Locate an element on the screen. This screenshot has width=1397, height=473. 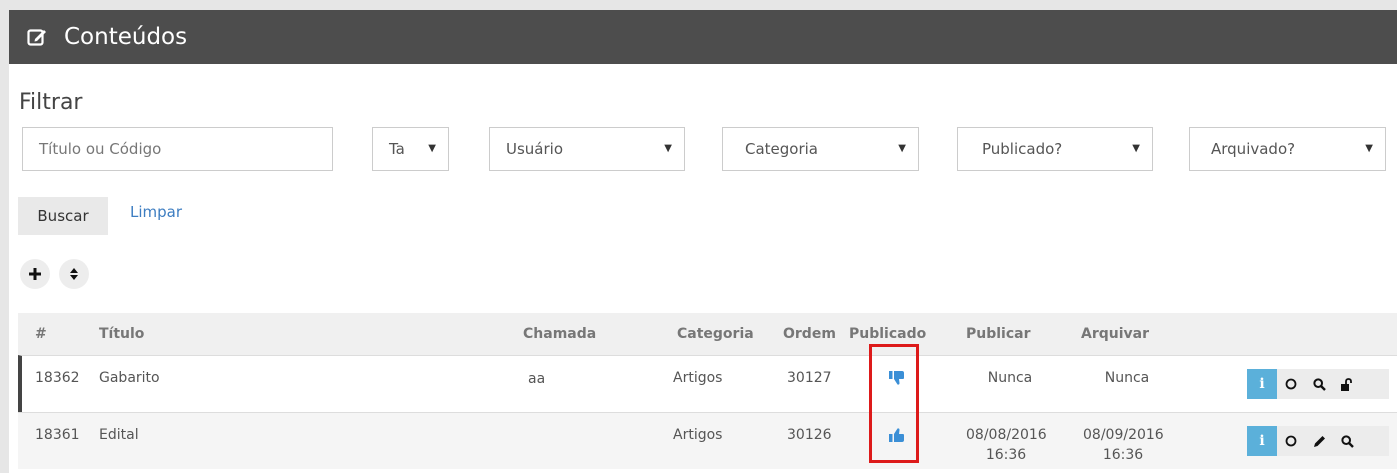
category-select: Categoria ▼ is located at coordinates (820, 149).